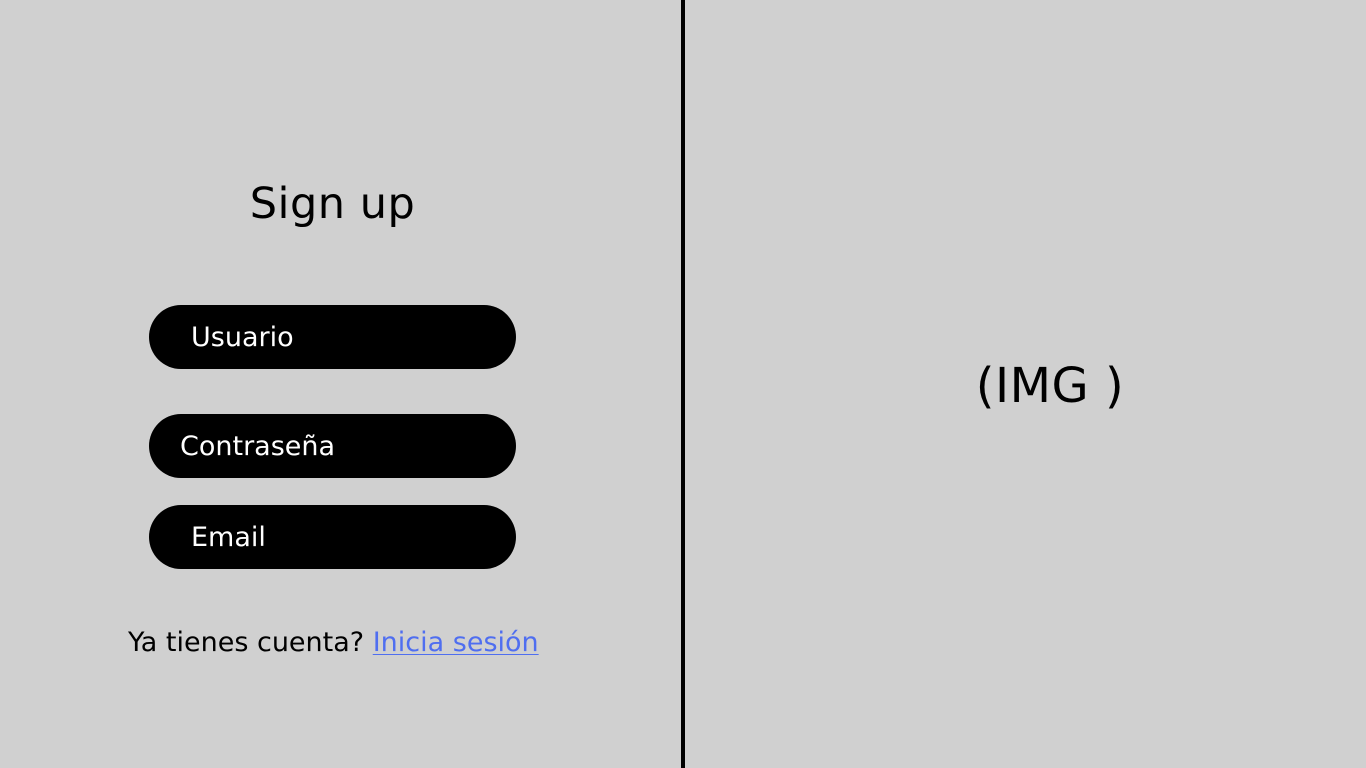 The width and height of the screenshot is (1366, 768). I want to click on password-input, so click(332, 446).